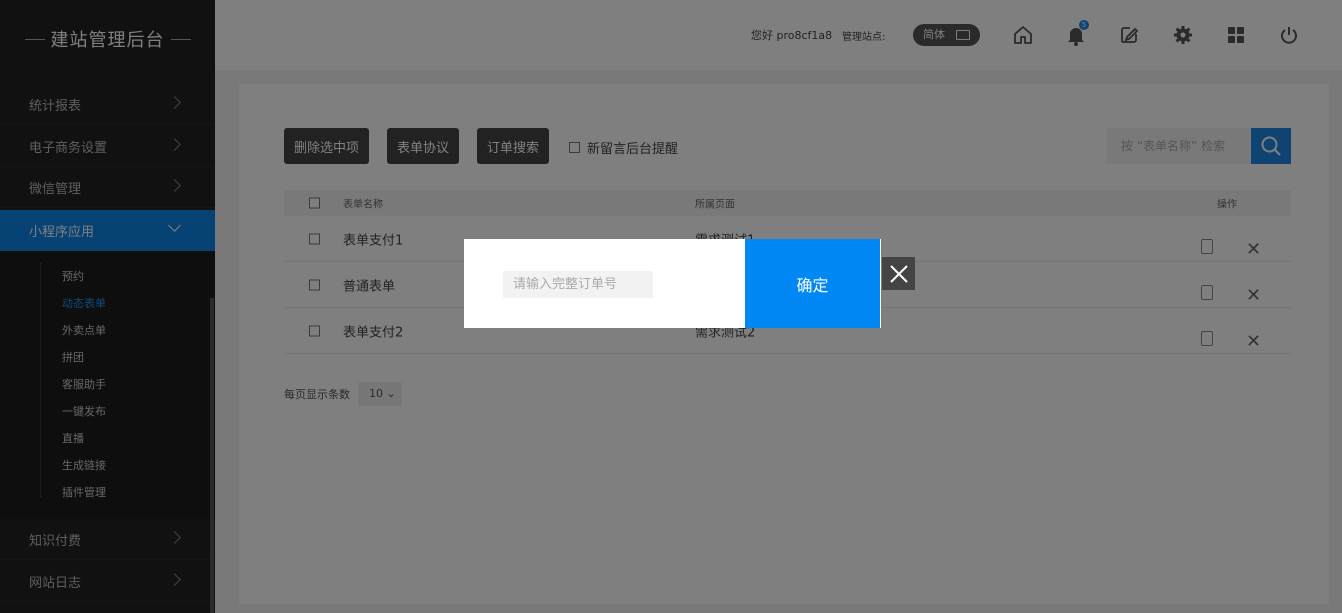  I want to click on order-search-modal: 确定, so click(672, 283).